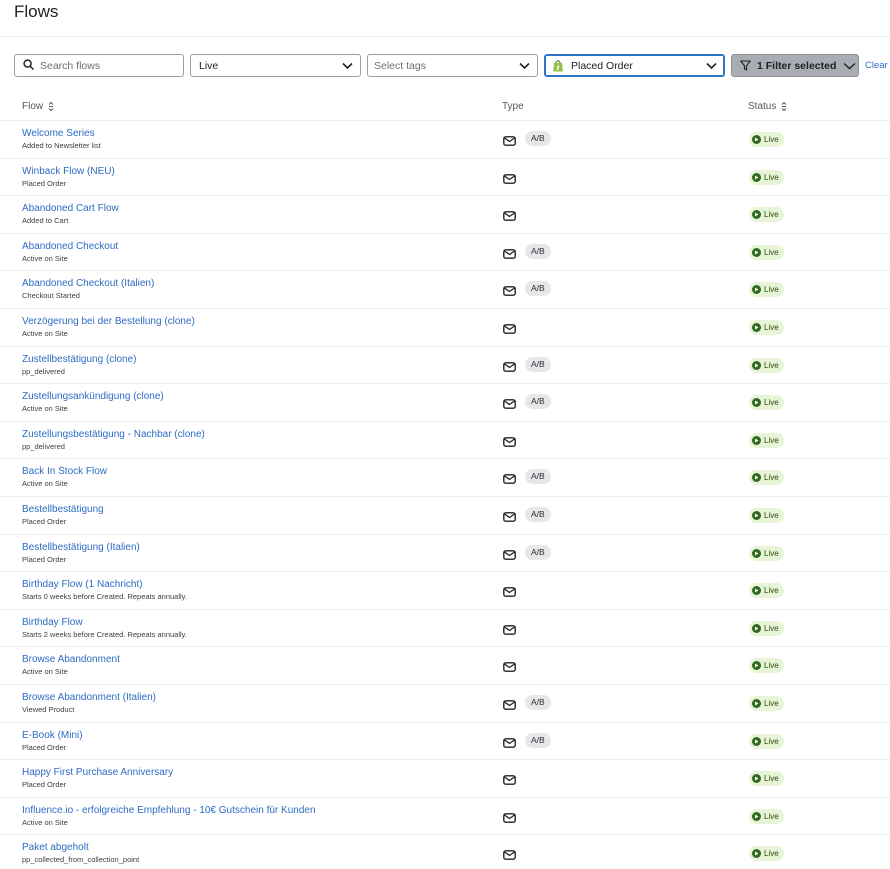 This screenshot has width=890, height=869. Describe the element at coordinates (762, 106) in the screenshot. I see `column-header-status-label: Status` at that location.